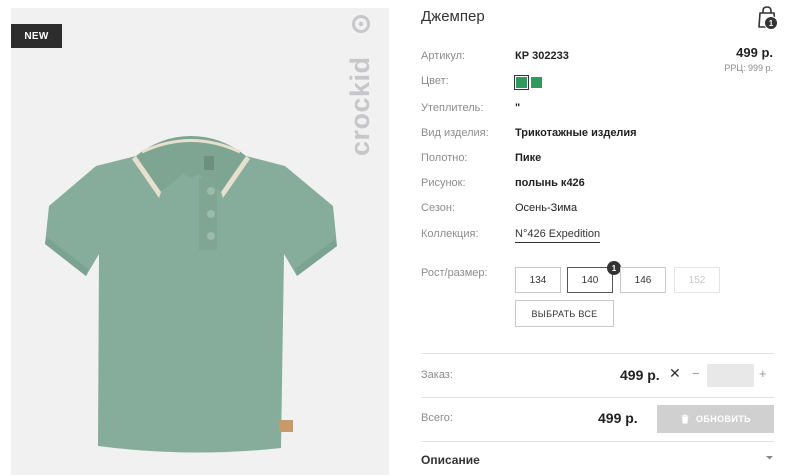 Image resolution: width=800 pixels, height=475 pixels. What do you see at coordinates (558, 235) in the screenshot?
I see `collection-link: N°426 Expedition` at bounding box center [558, 235].